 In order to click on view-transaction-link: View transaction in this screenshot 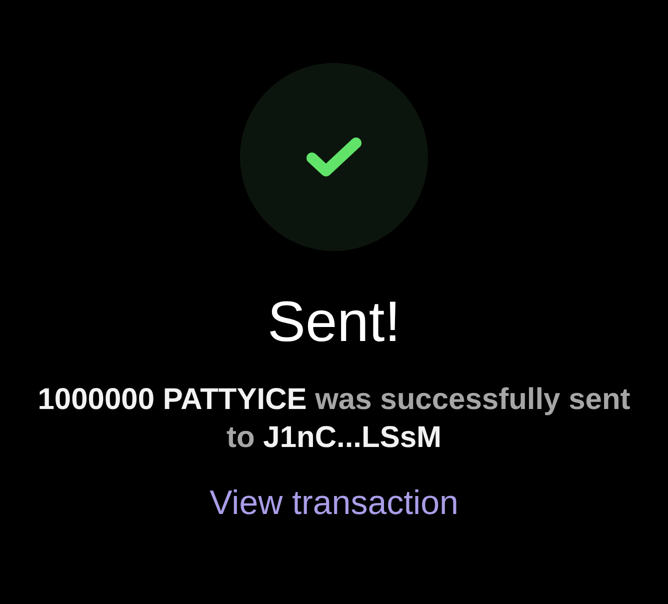, I will do `click(334, 503)`.